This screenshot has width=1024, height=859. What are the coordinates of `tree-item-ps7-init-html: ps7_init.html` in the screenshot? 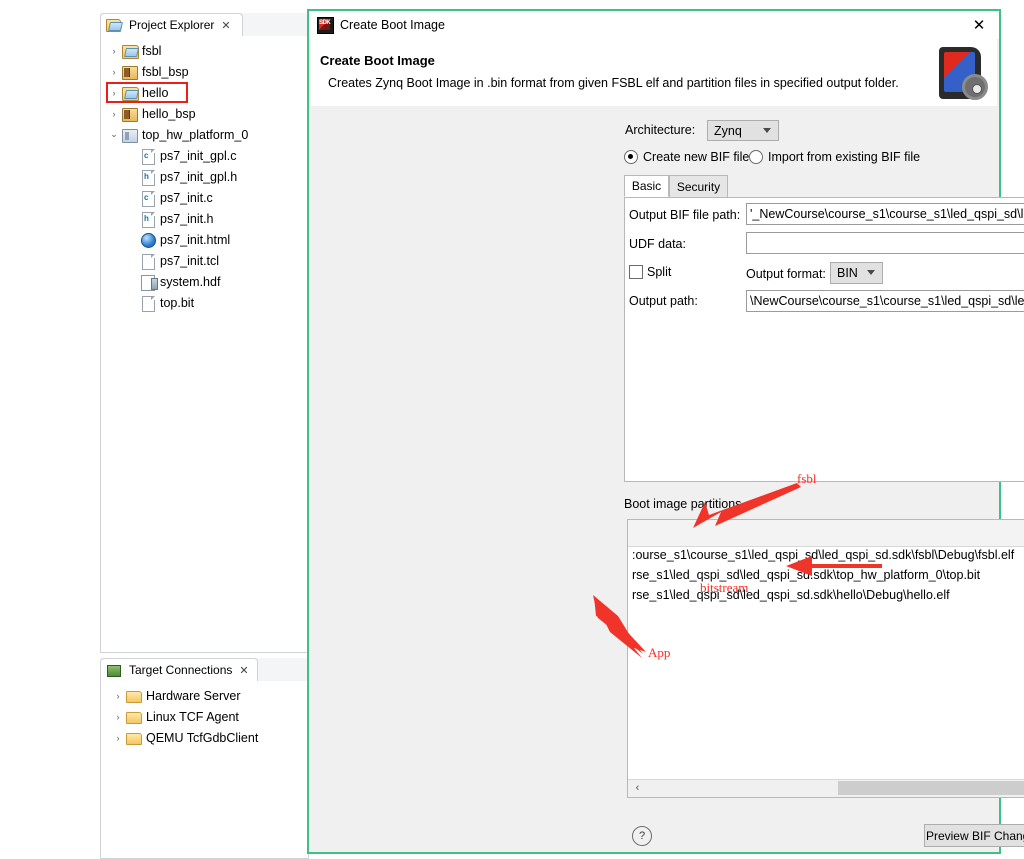 It's located at (204, 239).